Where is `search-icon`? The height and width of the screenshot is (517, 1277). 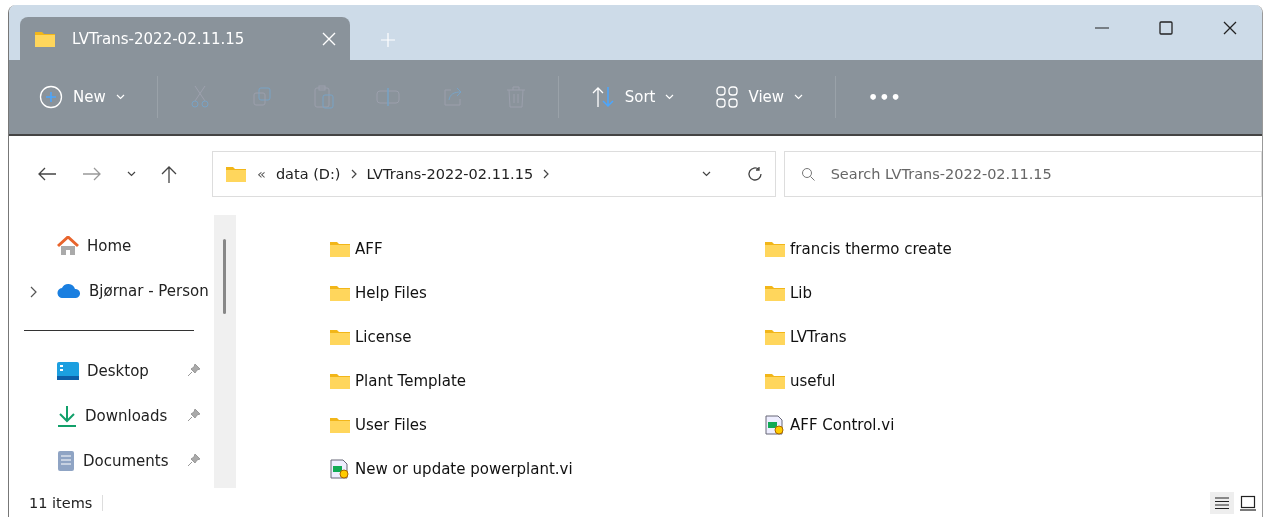
search-icon is located at coordinates (807, 173).